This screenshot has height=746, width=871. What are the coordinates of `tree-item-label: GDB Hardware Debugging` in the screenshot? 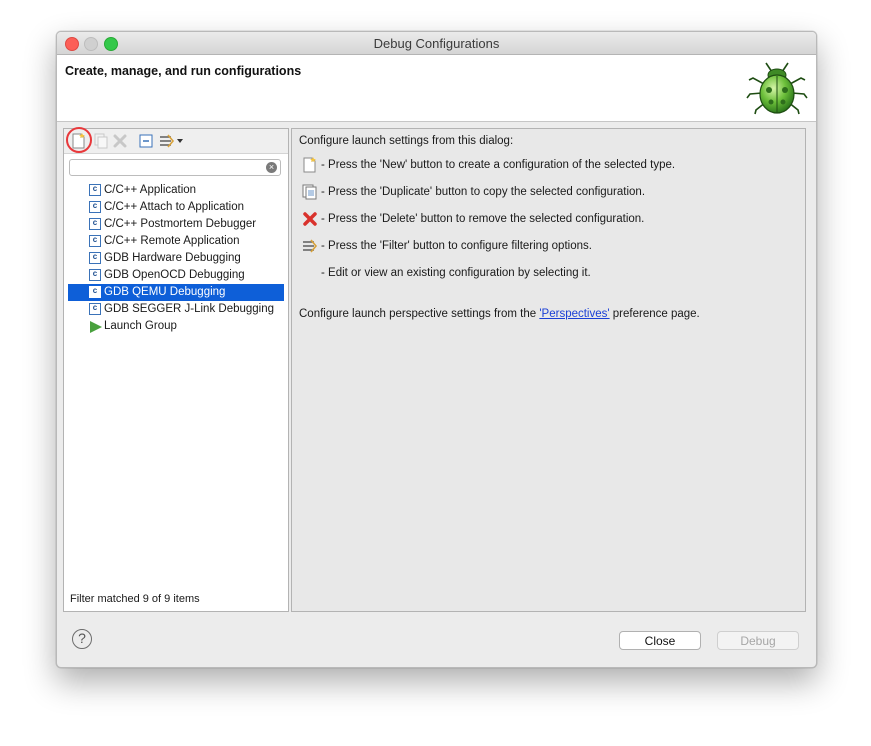 It's located at (172, 258).